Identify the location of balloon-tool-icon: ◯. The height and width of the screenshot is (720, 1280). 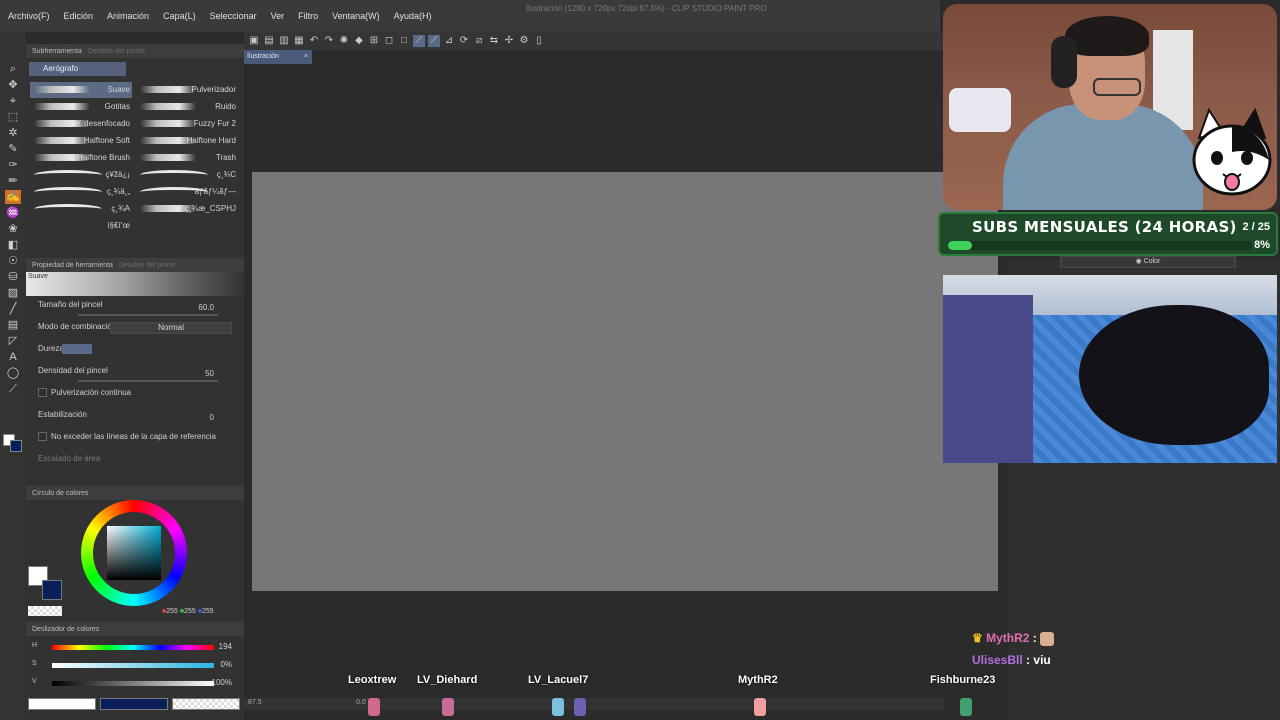
(13, 373).